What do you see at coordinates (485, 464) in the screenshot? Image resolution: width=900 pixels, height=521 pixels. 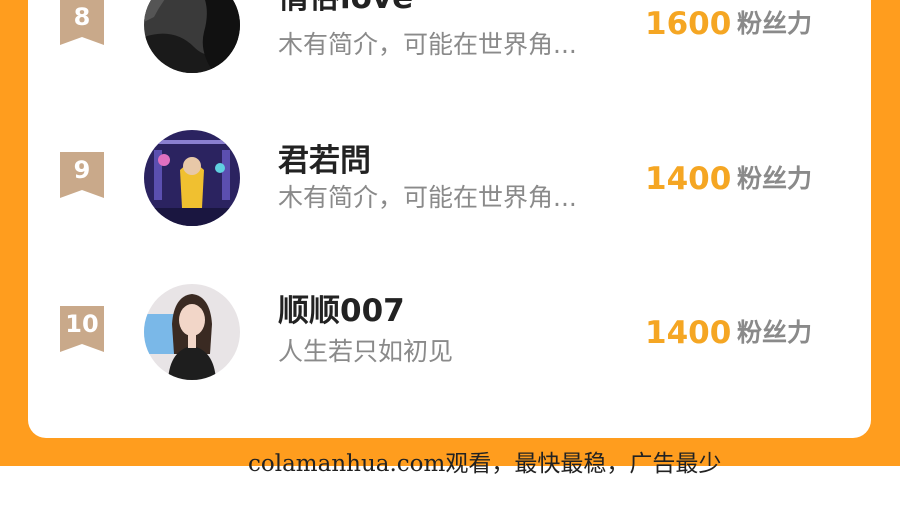 I see `site-watermark: colamanhua.com观看，最快最稳，广告最少` at bounding box center [485, 464].